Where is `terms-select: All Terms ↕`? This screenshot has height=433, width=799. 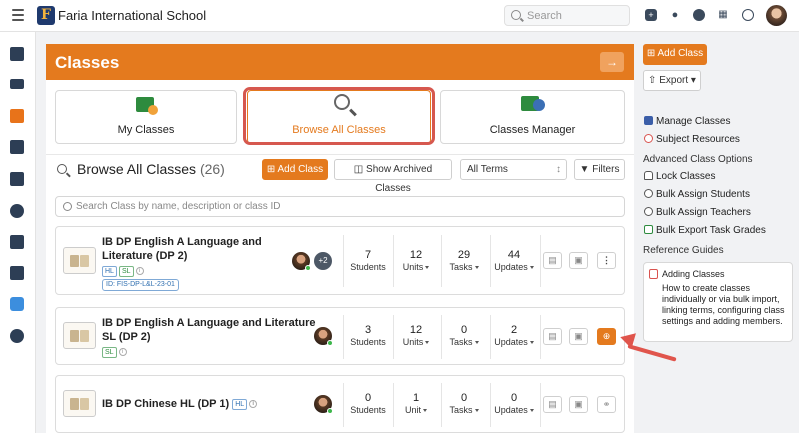 terms-select: All Terms ↕ is located at coordinates (513, 169).